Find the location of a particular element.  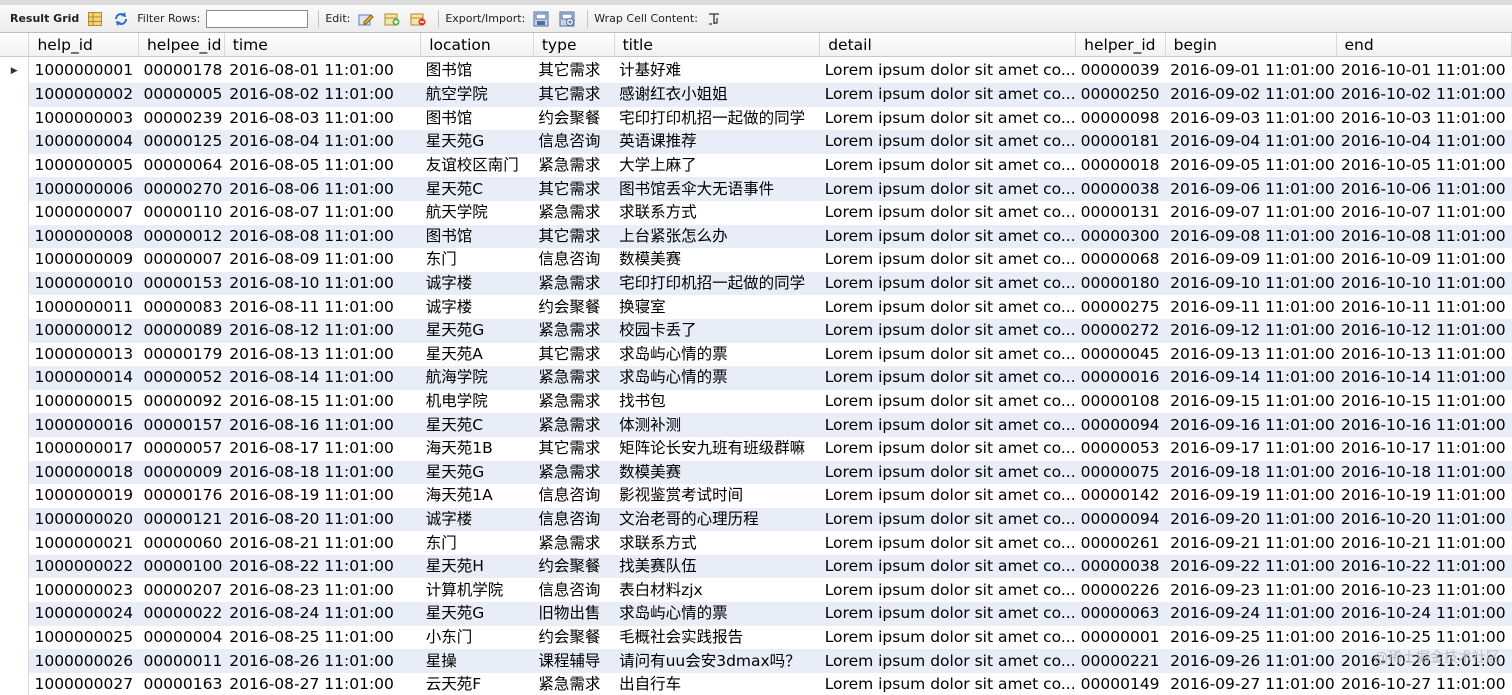

cell-helpee-id: 00000163 is located at coordinates (181, 683).